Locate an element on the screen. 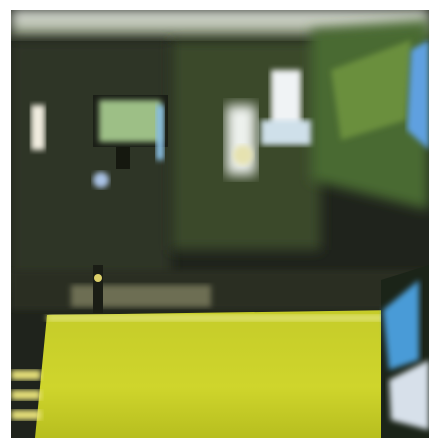 The image size is (440, 448). sign-blue is located at coordinates (286, 132).